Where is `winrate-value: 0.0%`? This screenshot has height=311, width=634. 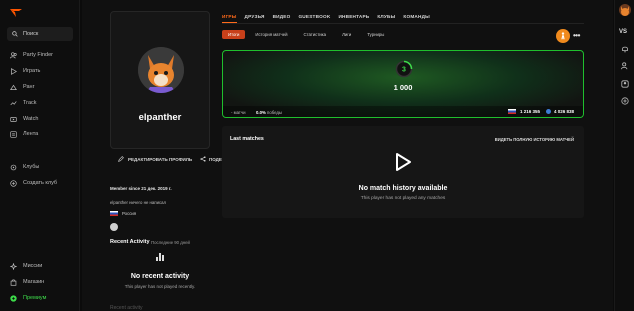 winrate-value: 0.0% is located at coordinates (261, 112).